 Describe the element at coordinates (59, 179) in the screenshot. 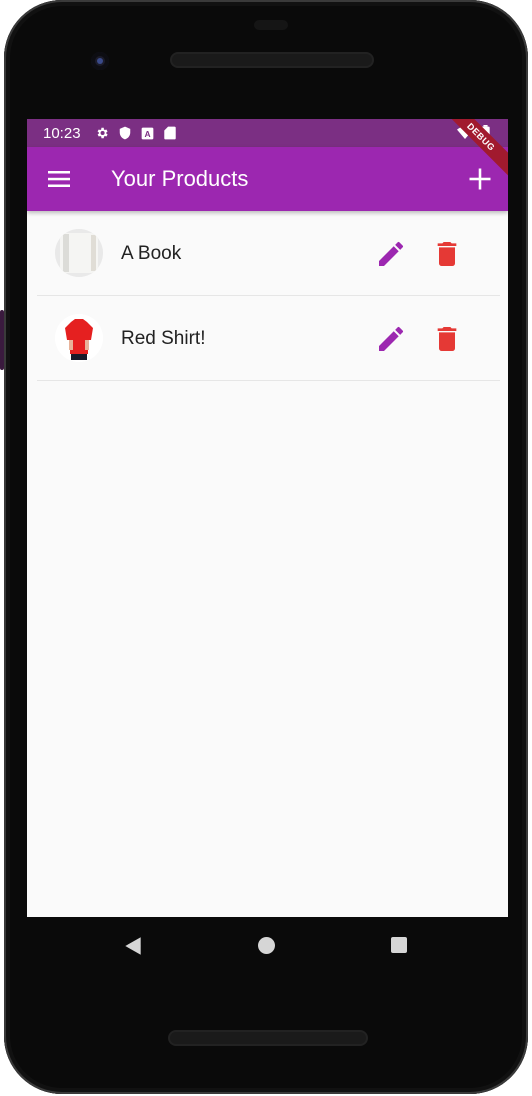

I see `menu-icon` at that location.